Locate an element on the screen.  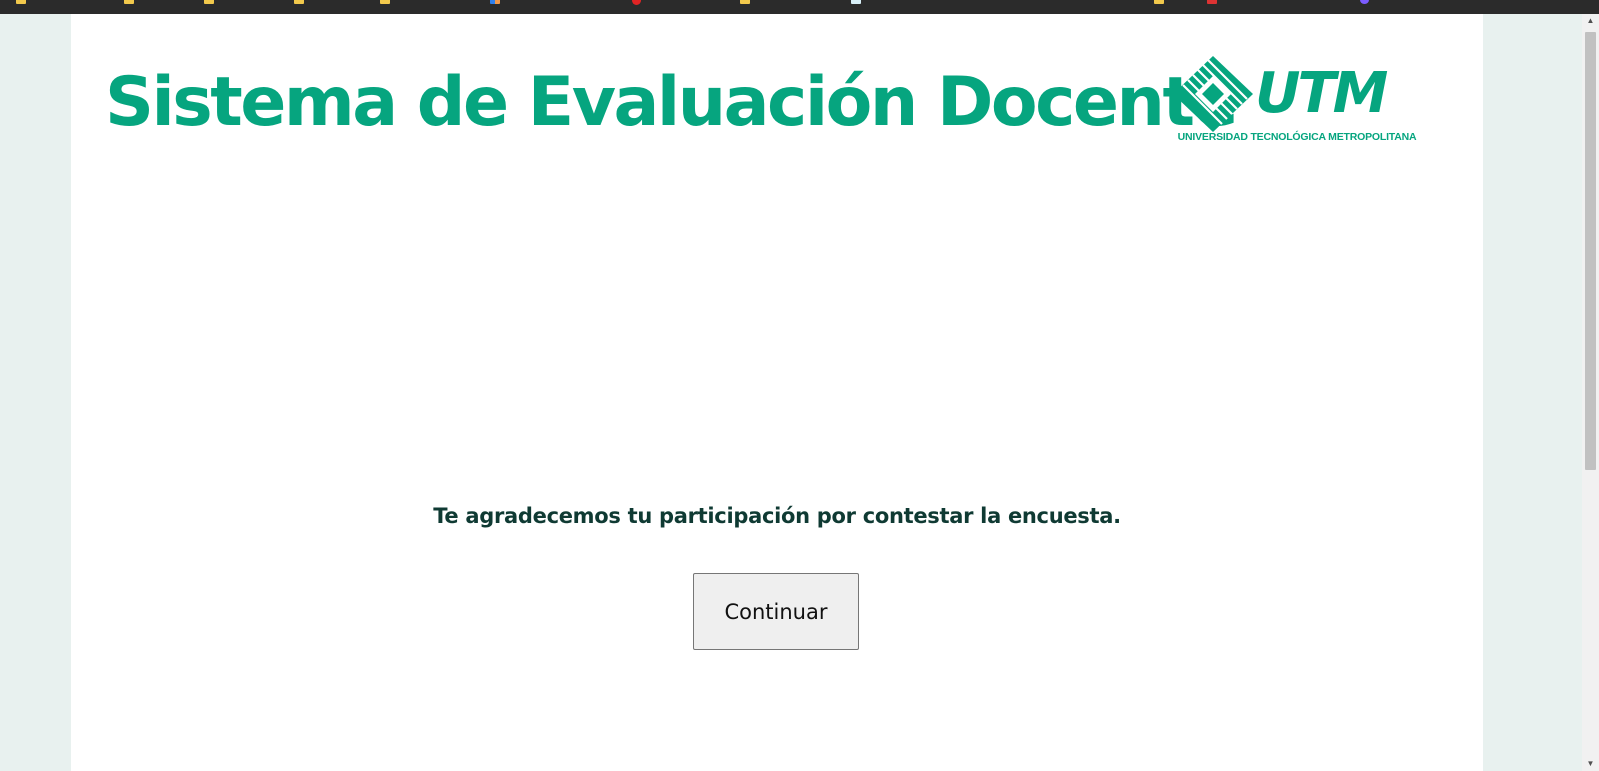
utm-logo-wordmark: UTM is located at coordinates (1321, 93).